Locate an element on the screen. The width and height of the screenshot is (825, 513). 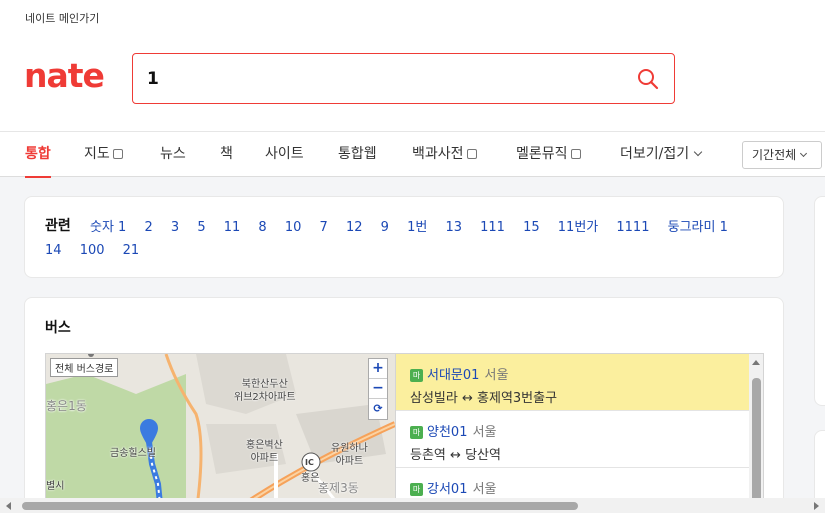
tab-melon-music: 멜론뮤직 is located at coordinates (548, 154).